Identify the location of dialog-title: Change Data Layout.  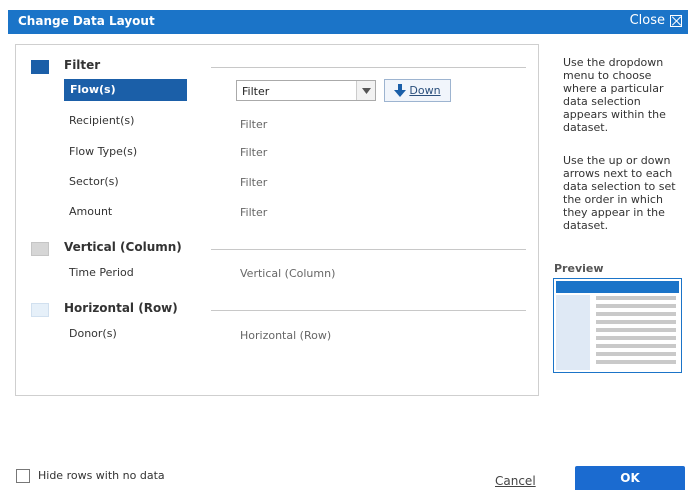
(86, 21).